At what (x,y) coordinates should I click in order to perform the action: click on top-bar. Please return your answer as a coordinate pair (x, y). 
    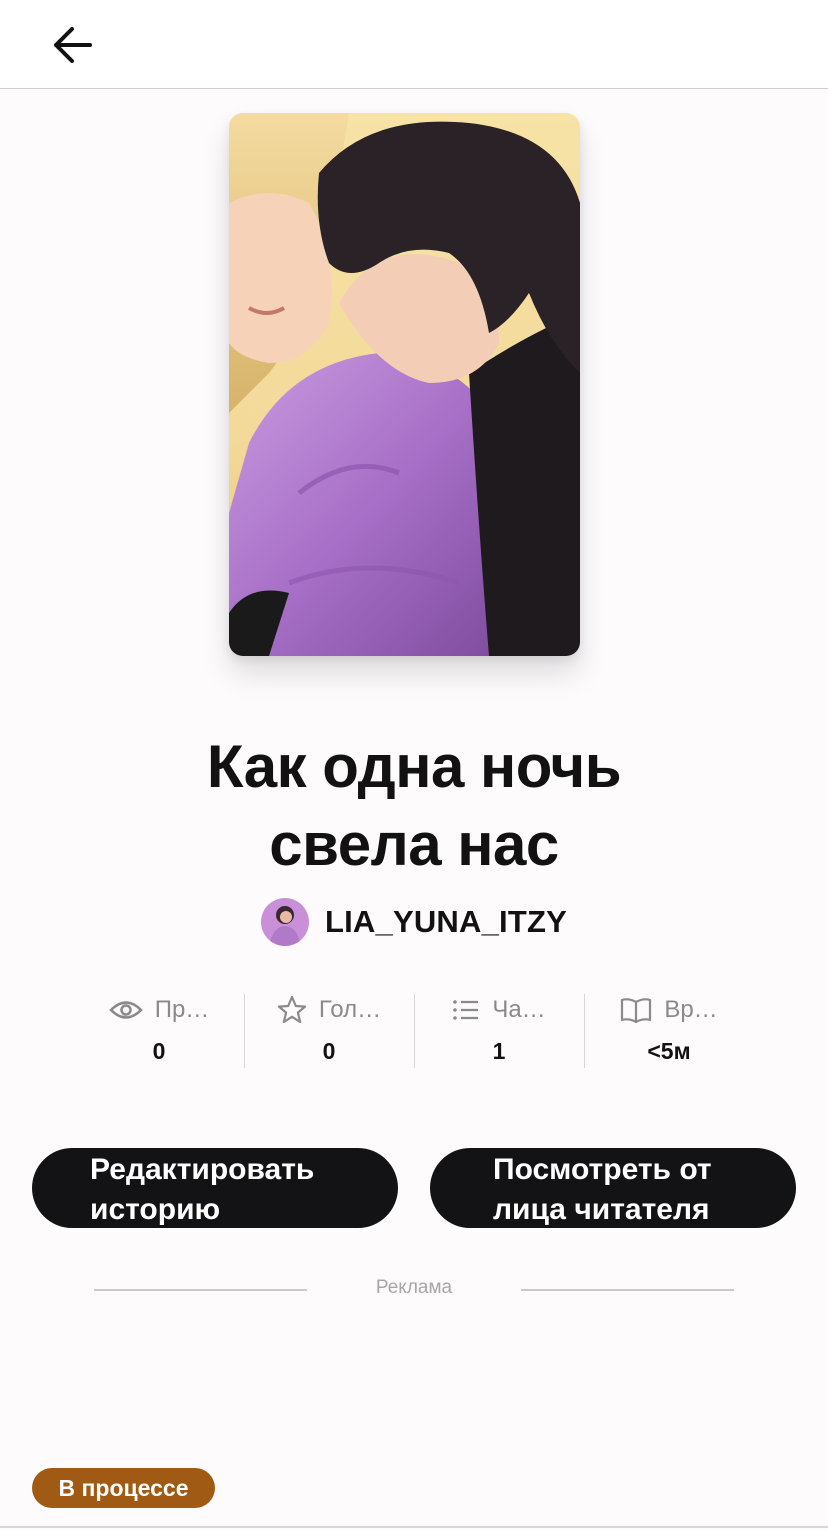
    Looking at the image, I should click on (414, 44).